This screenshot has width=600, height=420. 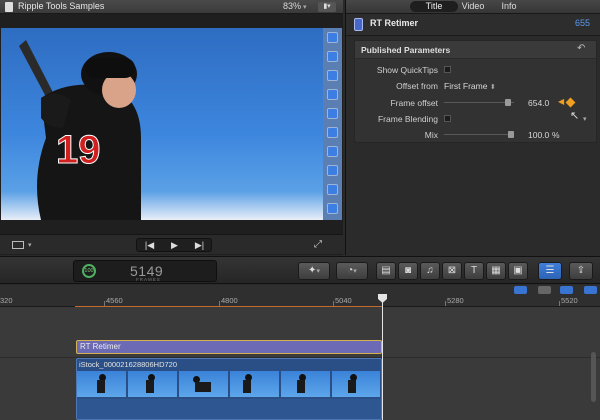 I want to click on offset-from-select: First Frame ⬍, so click(x=470, y=86).